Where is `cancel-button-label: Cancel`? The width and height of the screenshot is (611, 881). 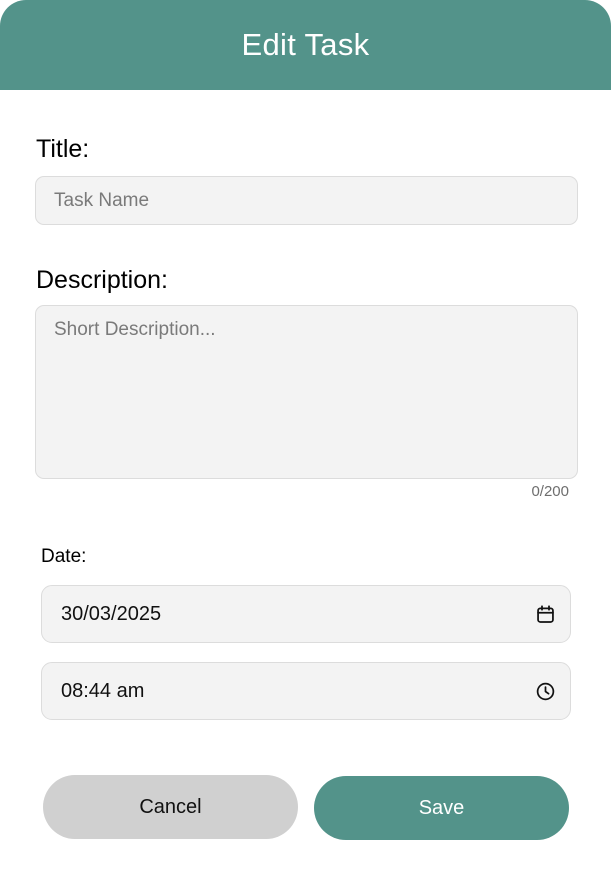
cancel-button-label: Cancel is located at coordinates (170, 806).